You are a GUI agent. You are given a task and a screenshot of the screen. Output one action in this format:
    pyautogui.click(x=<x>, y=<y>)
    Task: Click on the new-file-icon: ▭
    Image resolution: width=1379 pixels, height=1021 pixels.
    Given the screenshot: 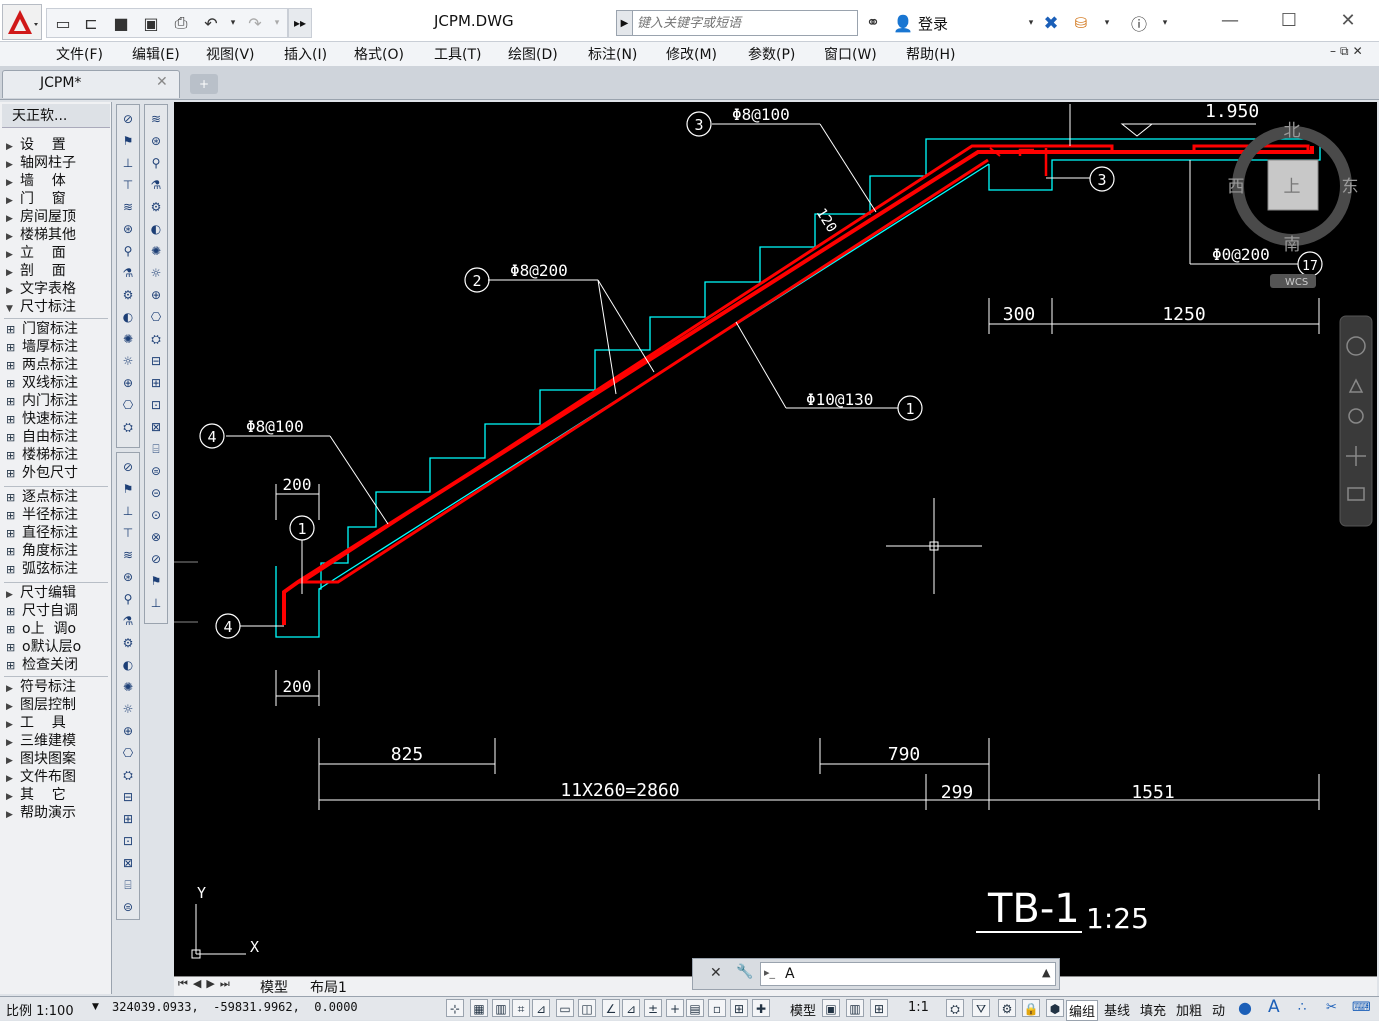 What is the action you would take?
    pyautogui.click(x=63, y=23)
    